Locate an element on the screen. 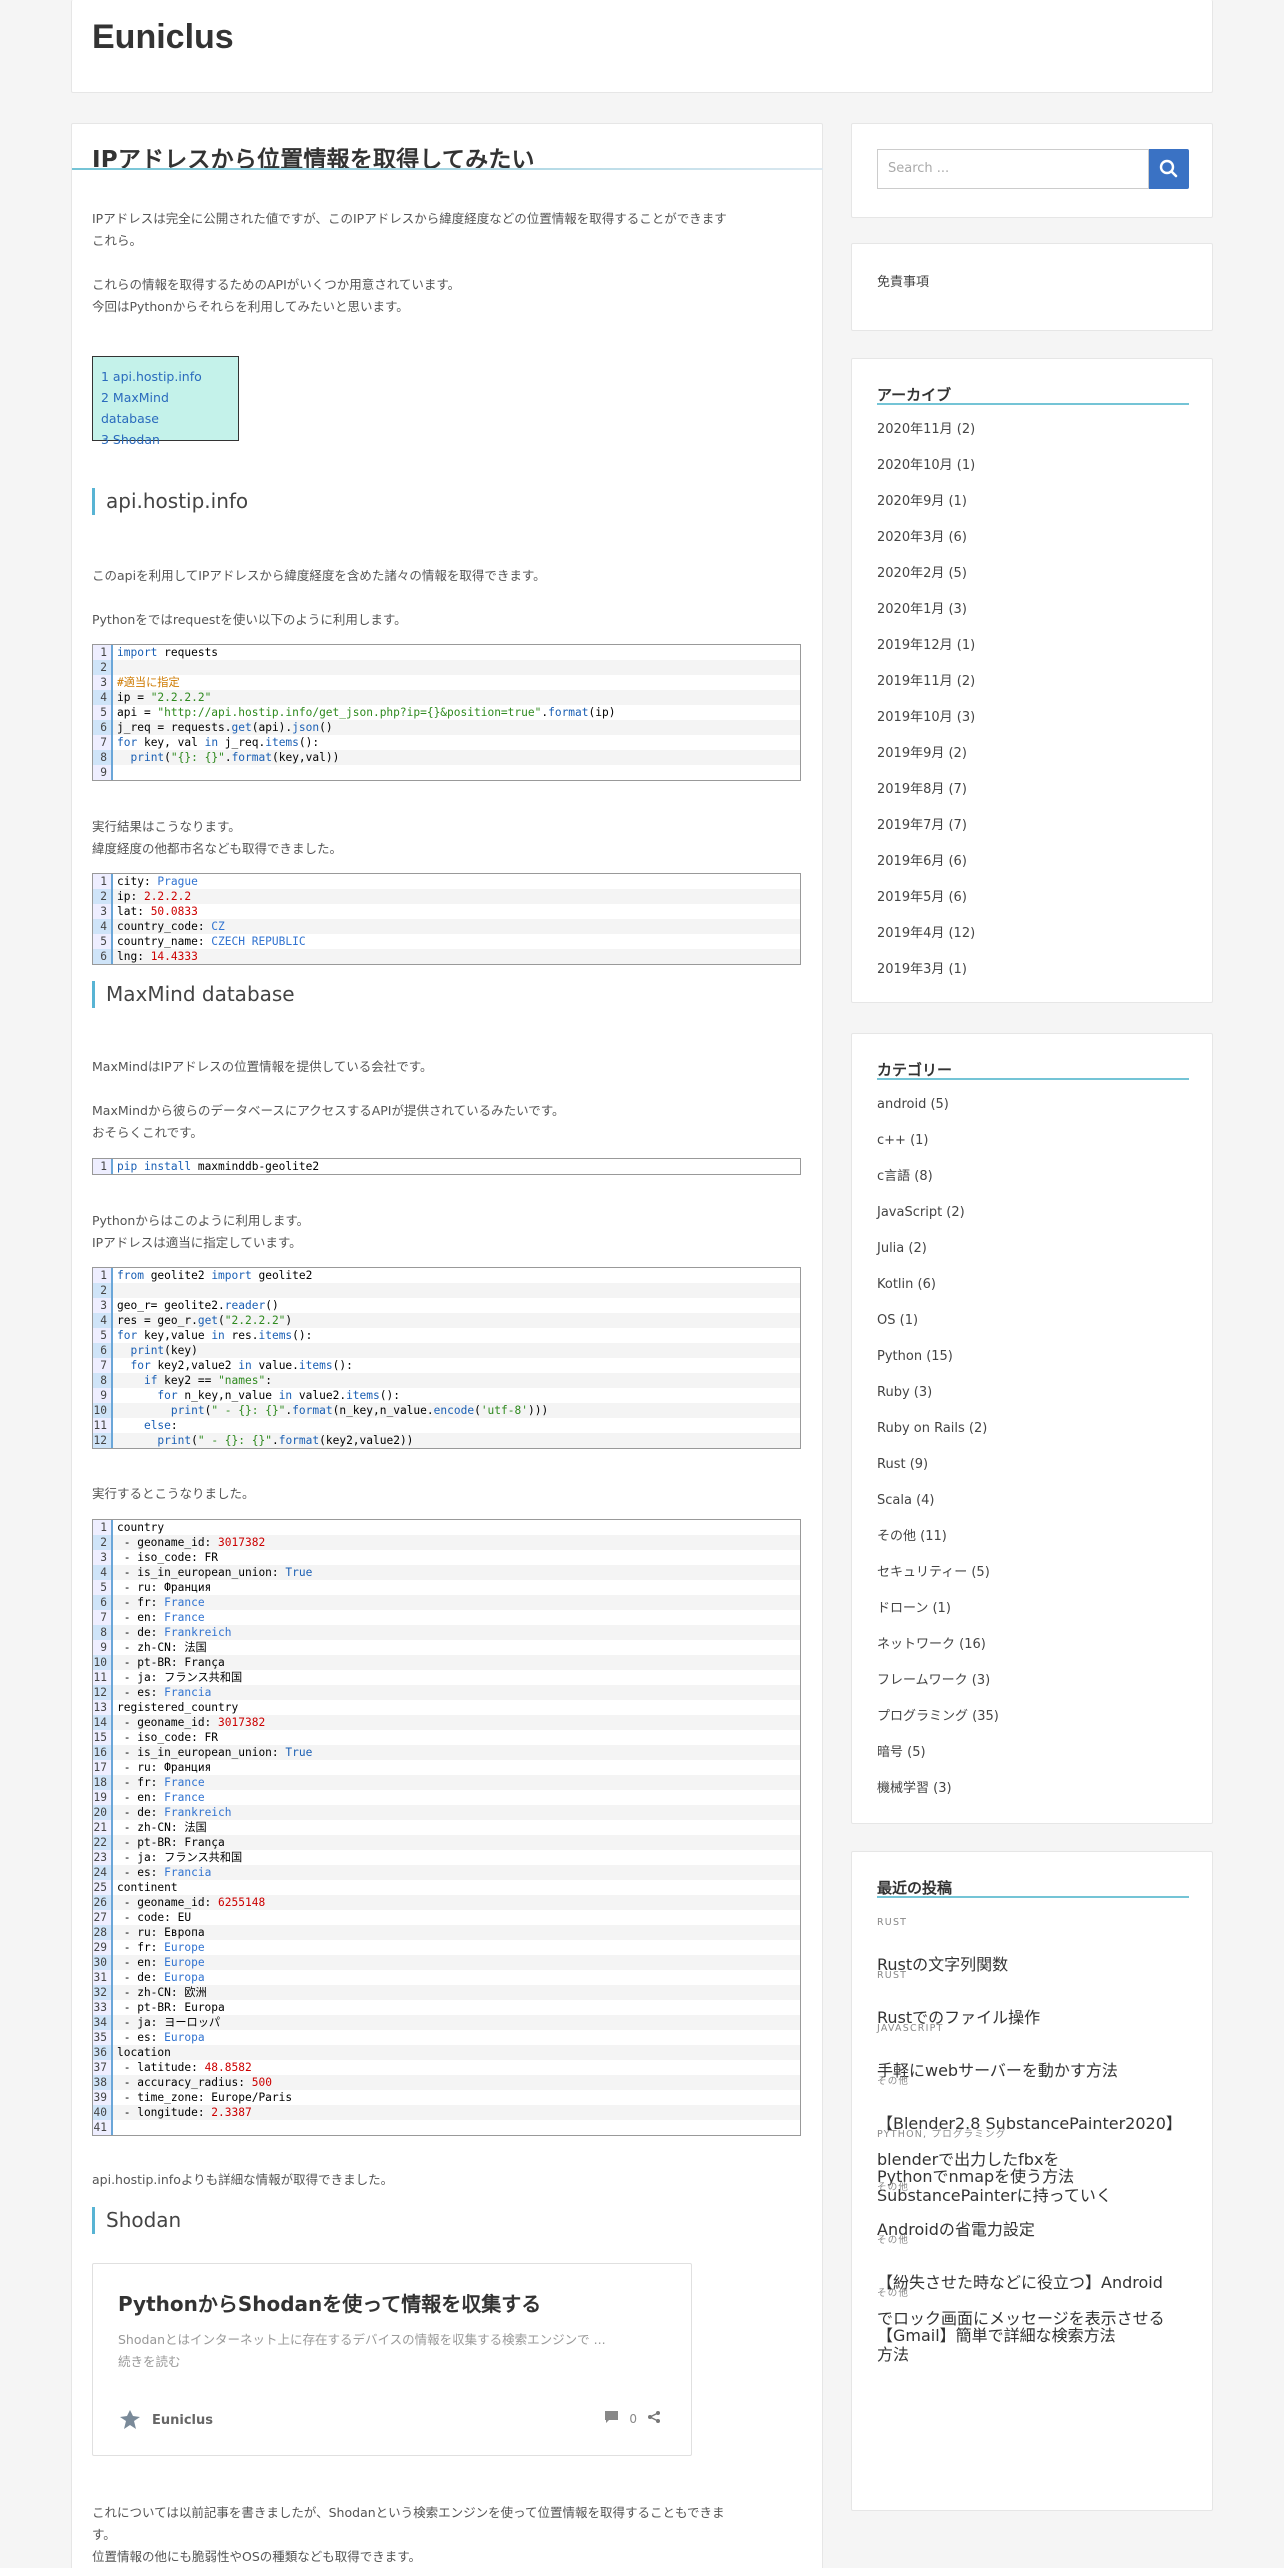  category-link: Julia (2) is located at coordinates (938, 1258).